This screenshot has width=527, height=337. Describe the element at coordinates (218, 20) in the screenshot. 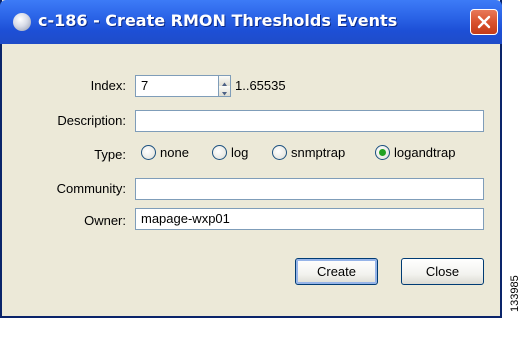

I see `window-title: c-186 - Create RMON Thresholds Events` at that location.